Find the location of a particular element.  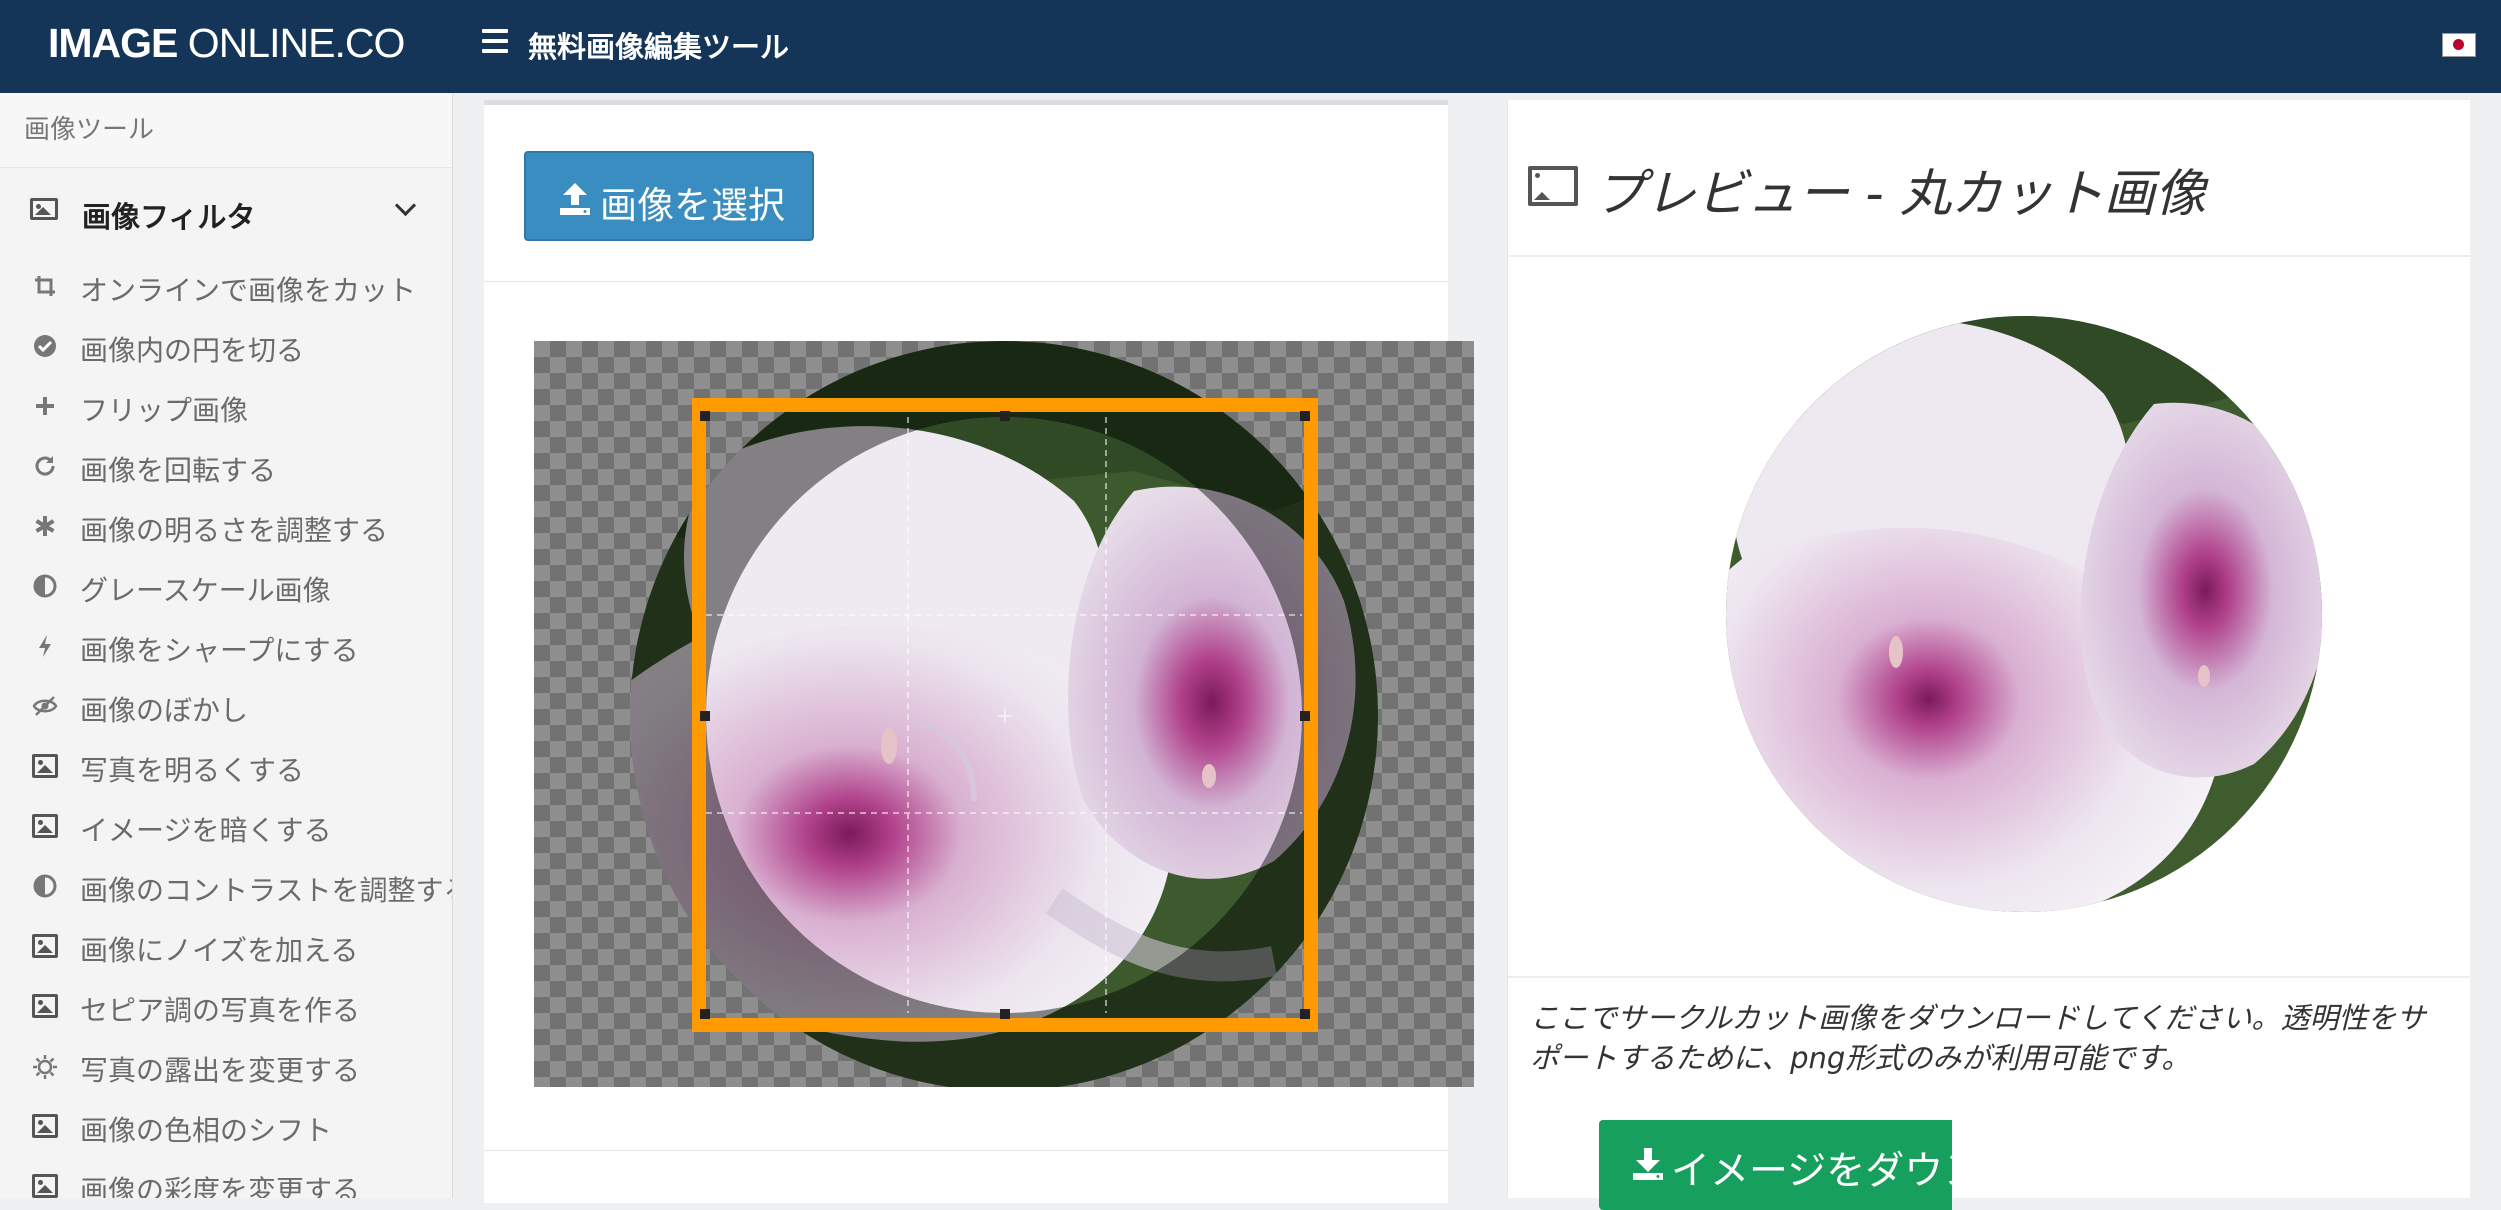

download-icon is located at coordinates (1648, 1164).